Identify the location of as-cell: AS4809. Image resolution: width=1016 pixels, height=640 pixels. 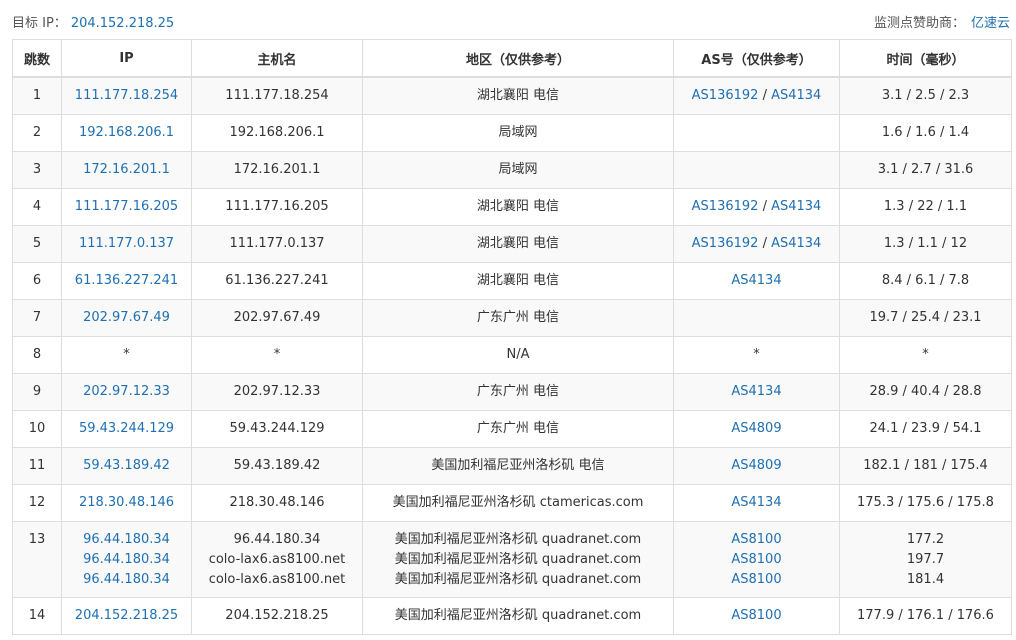
(756, 466).